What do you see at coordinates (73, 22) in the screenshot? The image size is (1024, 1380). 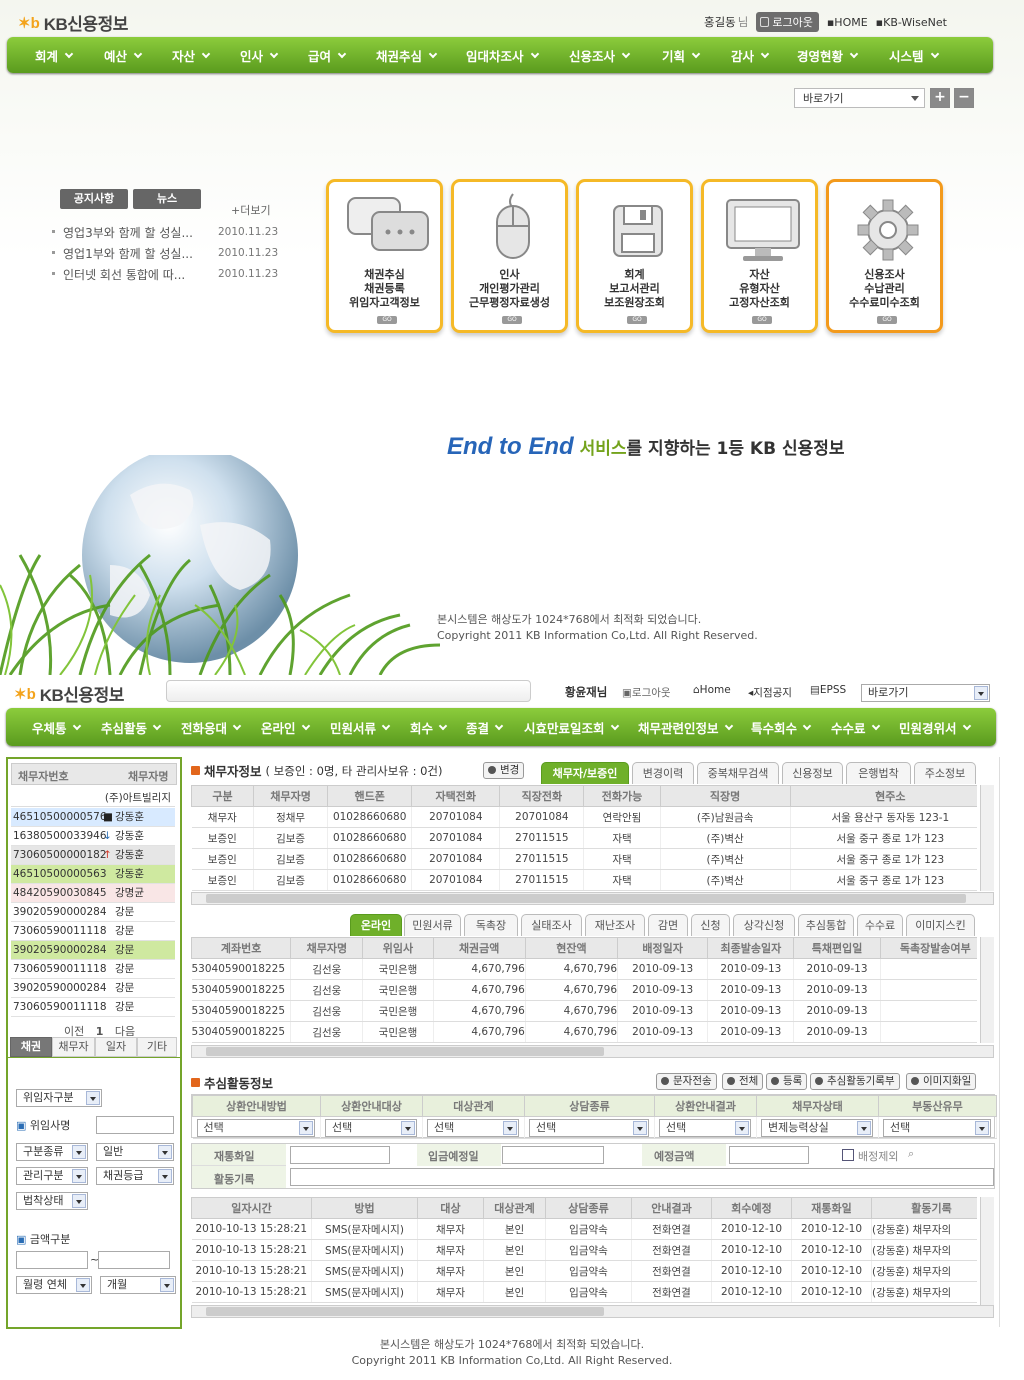 I see `kb-logo: ✶b KB신용정보` at bounding box center [73, 22].